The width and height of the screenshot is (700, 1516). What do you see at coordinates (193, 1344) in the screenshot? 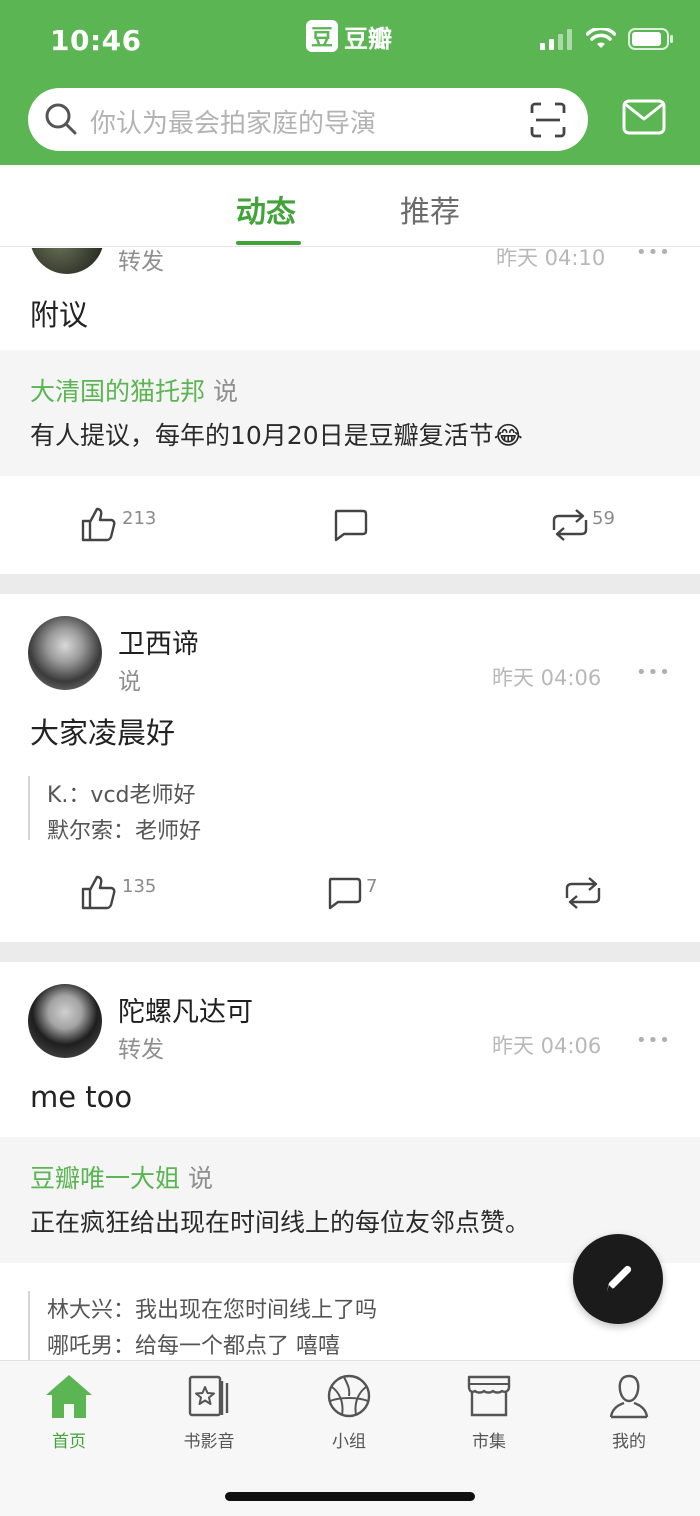
I see `comment-preview: 哪吒男：给每一个都点了 嘻嘻` at bounding box center [193, 1344].